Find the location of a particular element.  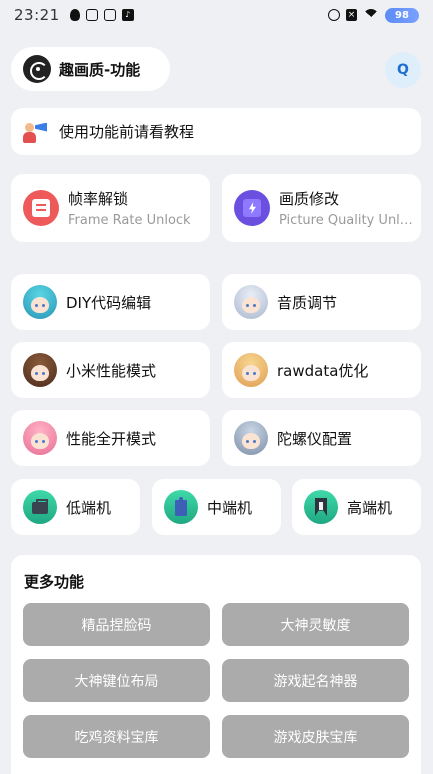

more-features-title: 更多功能 is located at coordinates (54, 582).